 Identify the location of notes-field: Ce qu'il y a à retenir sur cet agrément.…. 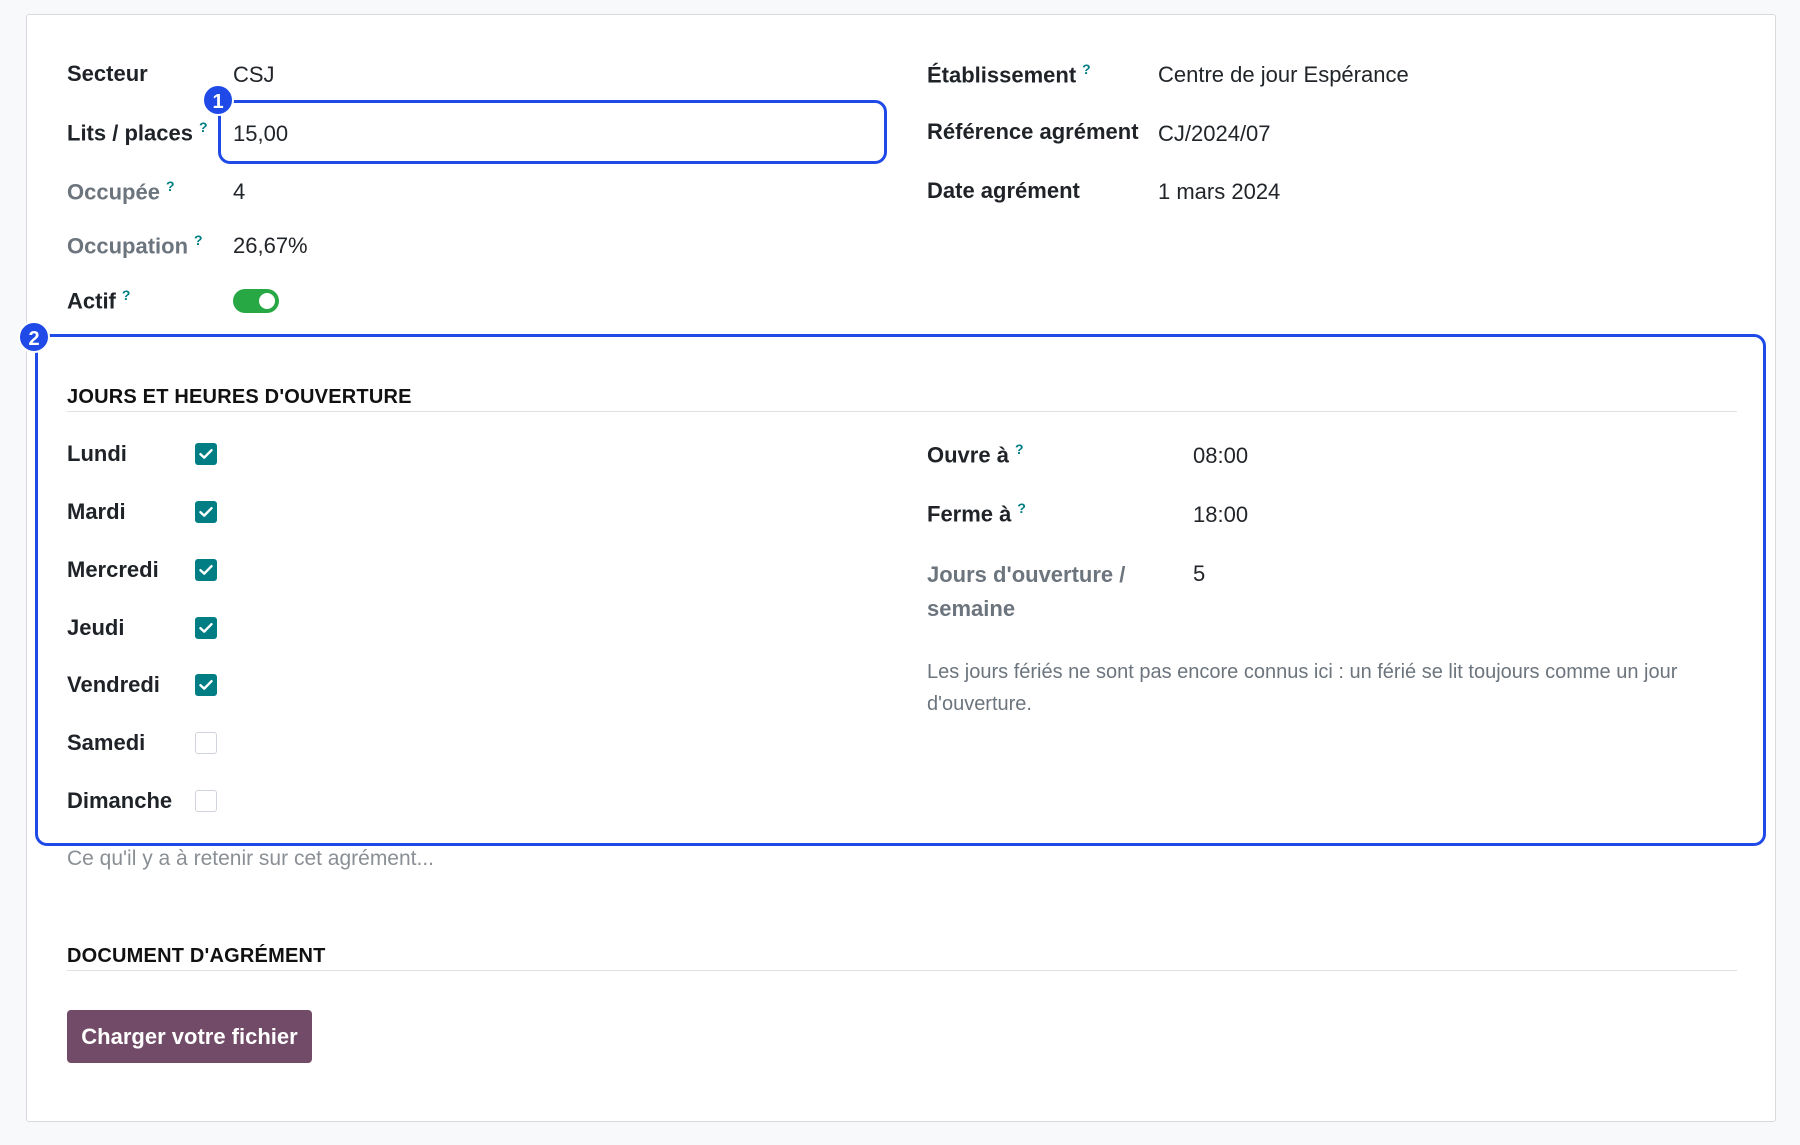
(250, 859).